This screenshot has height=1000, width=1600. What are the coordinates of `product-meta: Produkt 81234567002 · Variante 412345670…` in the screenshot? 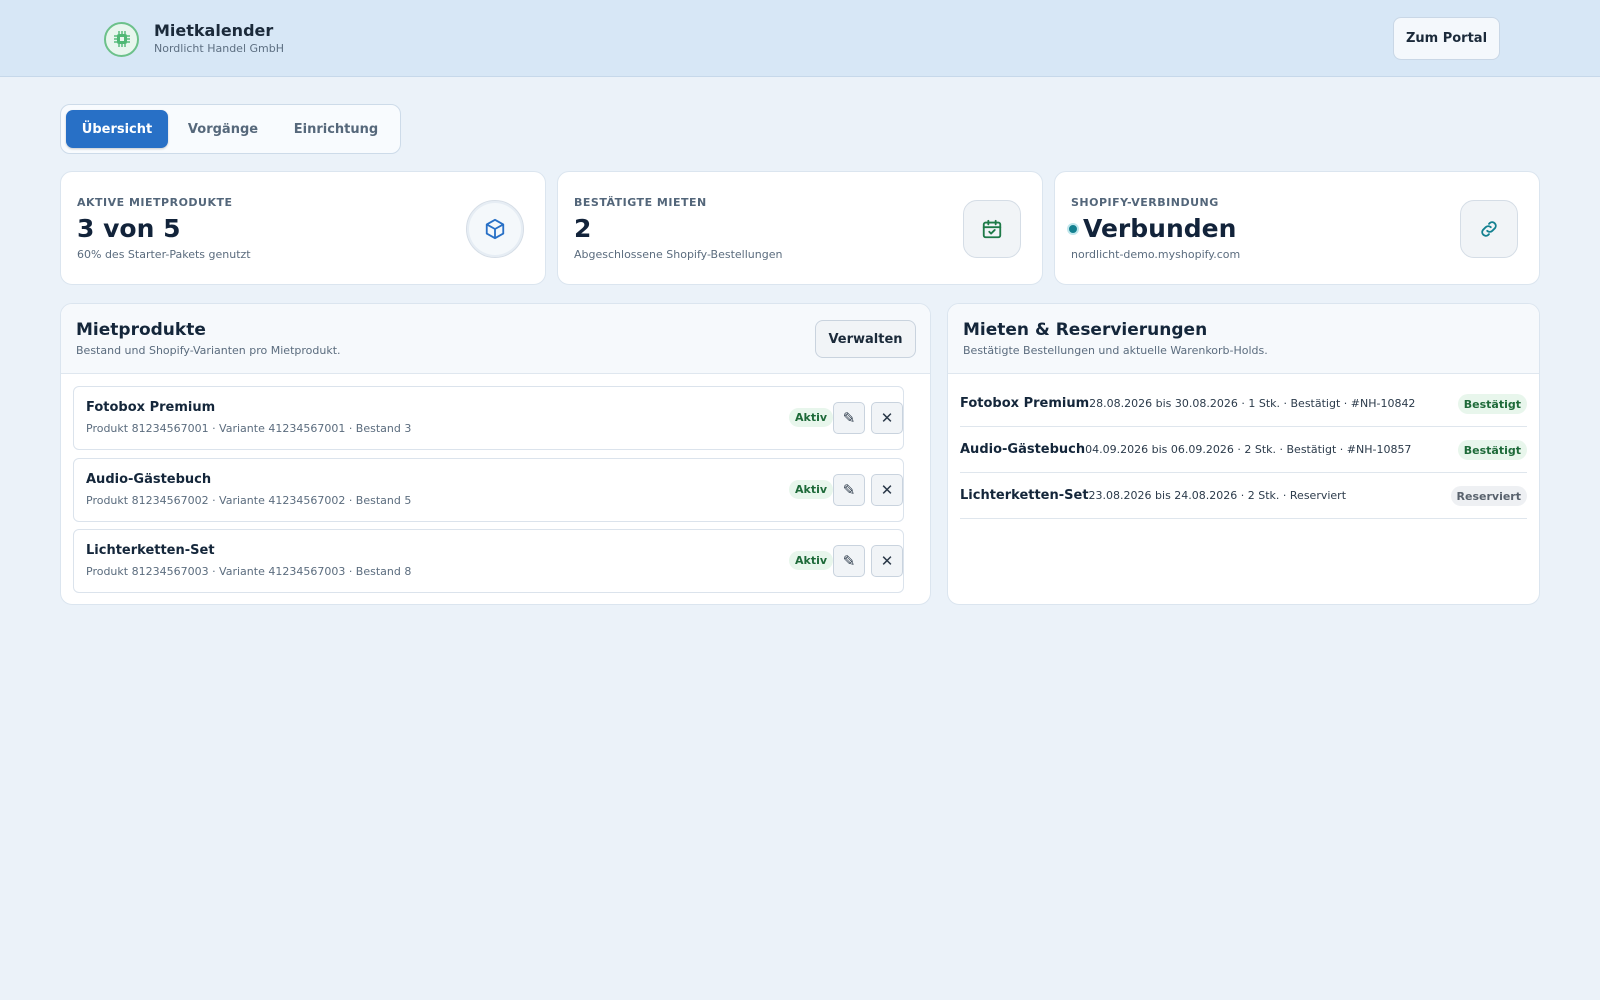 It's located at (249, 500).